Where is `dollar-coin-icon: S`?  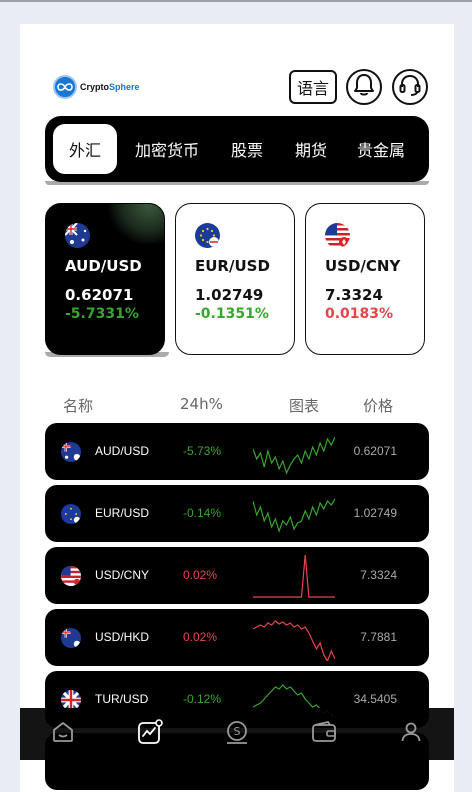 dollar-coin-icon: S is located at coordinates (237, 734).